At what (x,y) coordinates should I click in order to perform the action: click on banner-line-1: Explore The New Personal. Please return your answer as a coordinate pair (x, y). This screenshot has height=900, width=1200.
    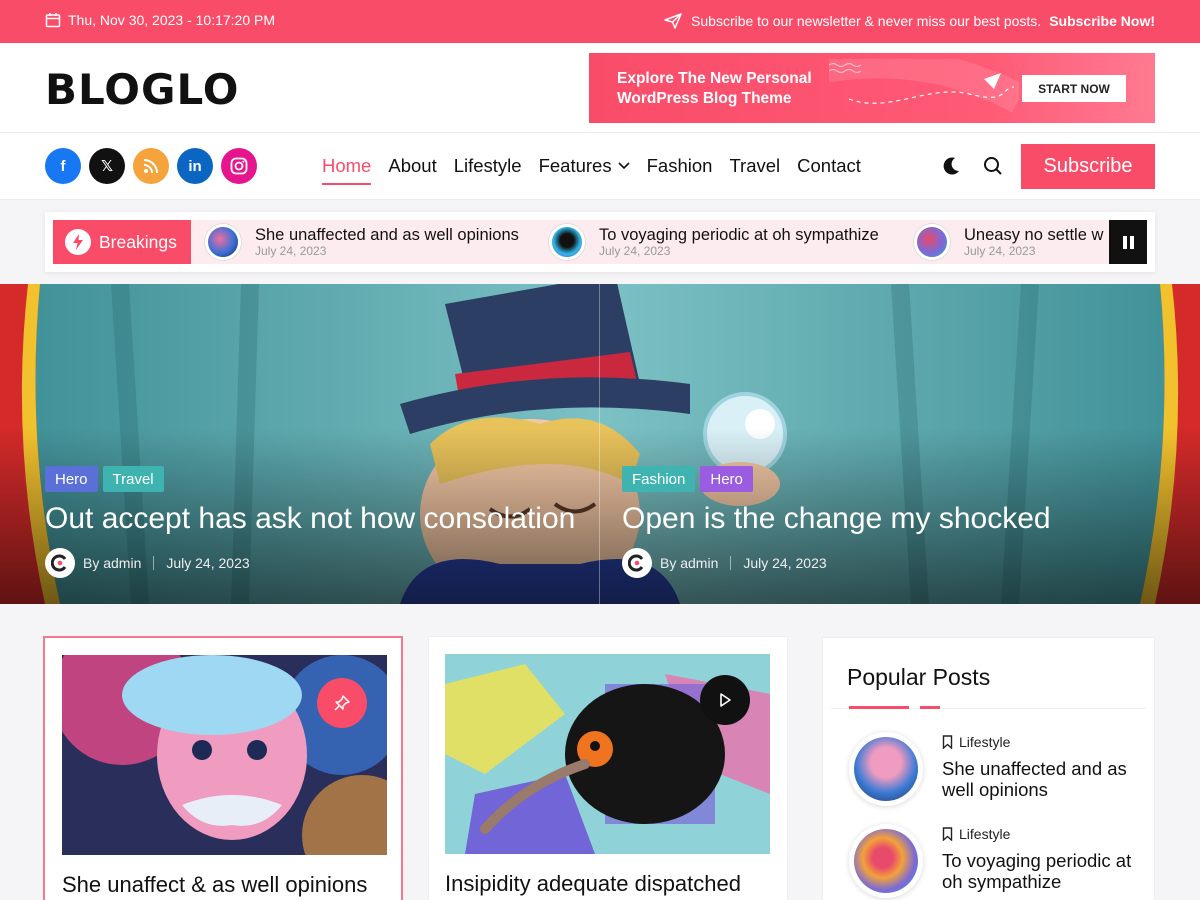
    Looking at the image, I should click on (714, 78).